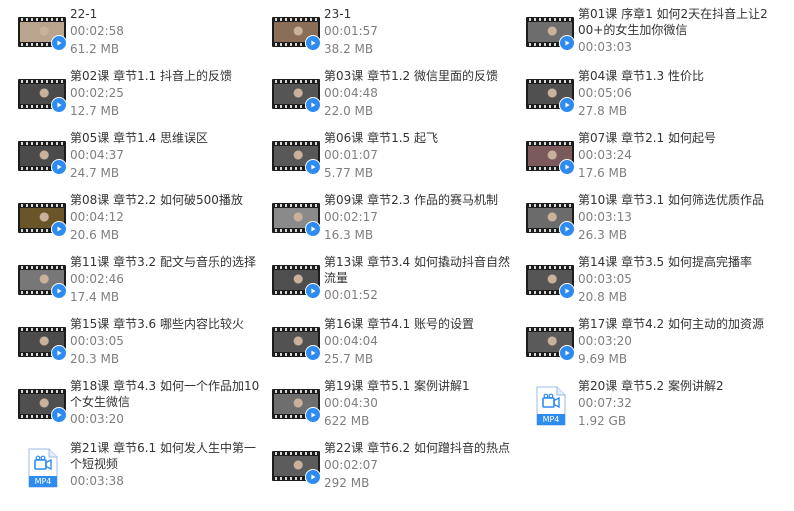 Image resolution: width=794 pixels, height=511 pixels. Describe the element at coordinates (399, 471) in the screenshot. I see `file-item: 第22课 章节6.2 如何蹭抖音的热点 00:02:07 292 MB` at that location.